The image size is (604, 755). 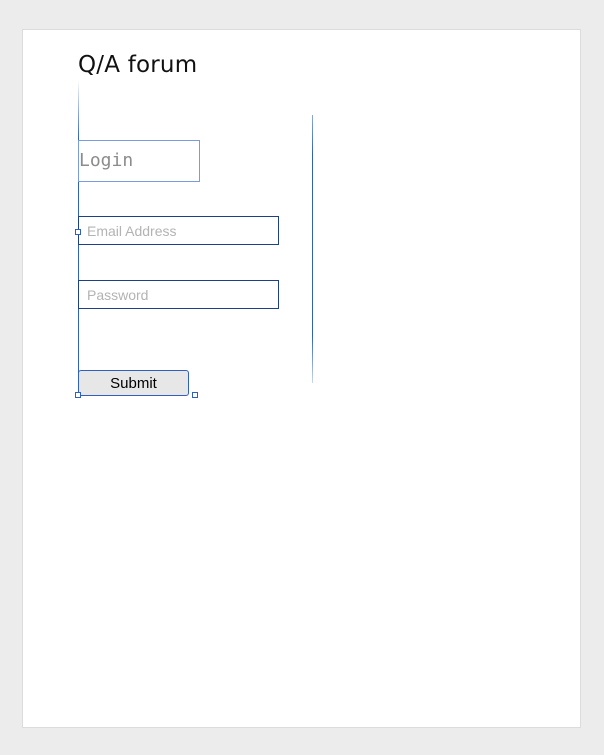 What do you see at coordinates (195, 395) in the screenshot?
I see `resize-handle-bottom-right` at bounding box center [195, 395].